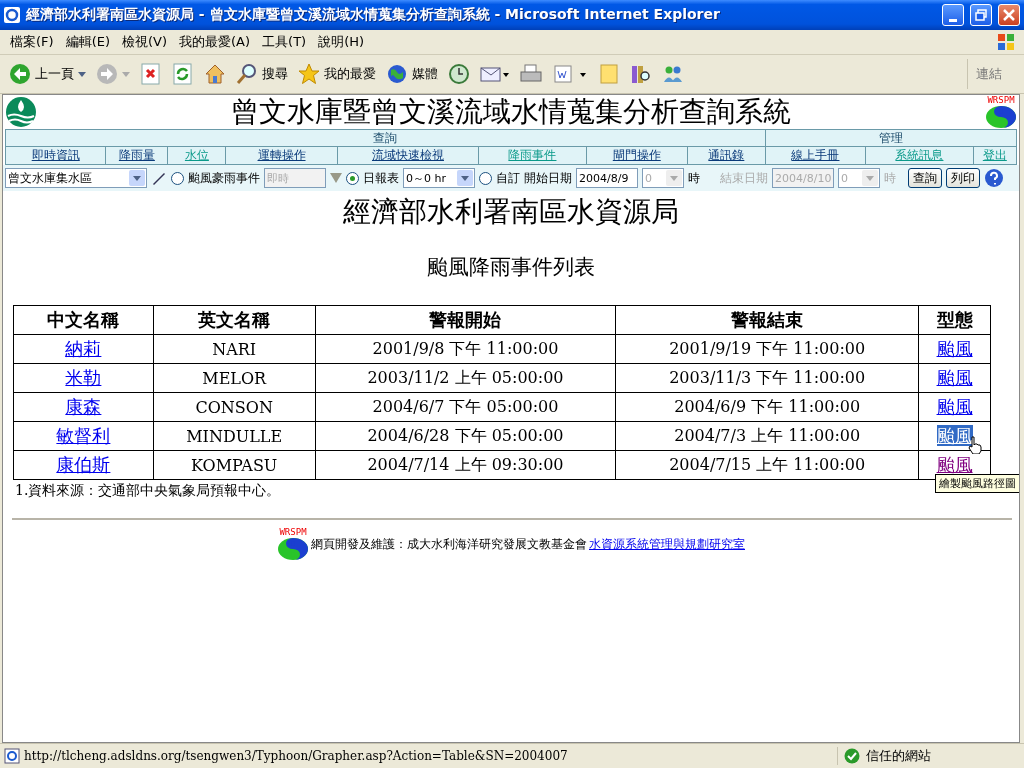  What do you see at coordinates (898, 756) in the screenshot?
I see `zone-label: 信任的網站` at bounding box center [898, 756].